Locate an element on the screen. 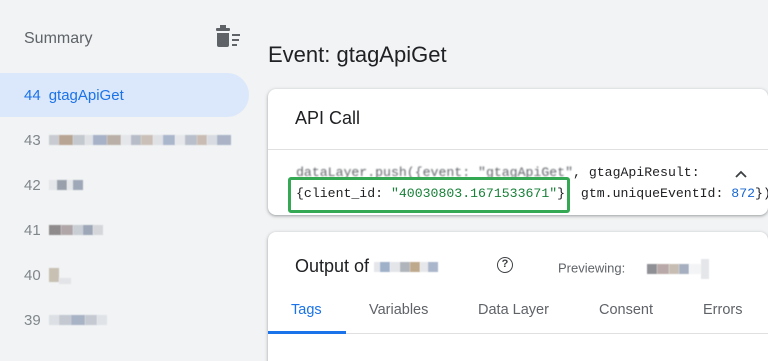 The image size is (768, 361). page-title: Event: gtagApiGet is located at coordinates (357, 54).